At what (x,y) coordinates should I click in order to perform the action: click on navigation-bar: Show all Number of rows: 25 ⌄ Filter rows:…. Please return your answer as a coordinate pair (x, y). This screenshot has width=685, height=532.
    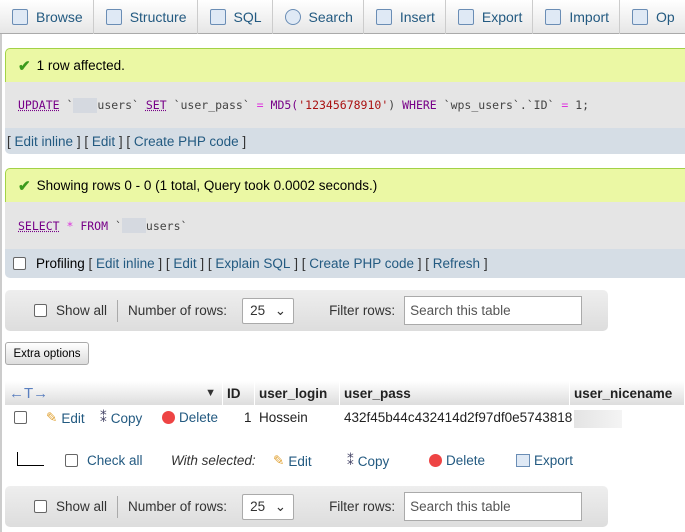
    Looking at the image, I should click on (306, 310).